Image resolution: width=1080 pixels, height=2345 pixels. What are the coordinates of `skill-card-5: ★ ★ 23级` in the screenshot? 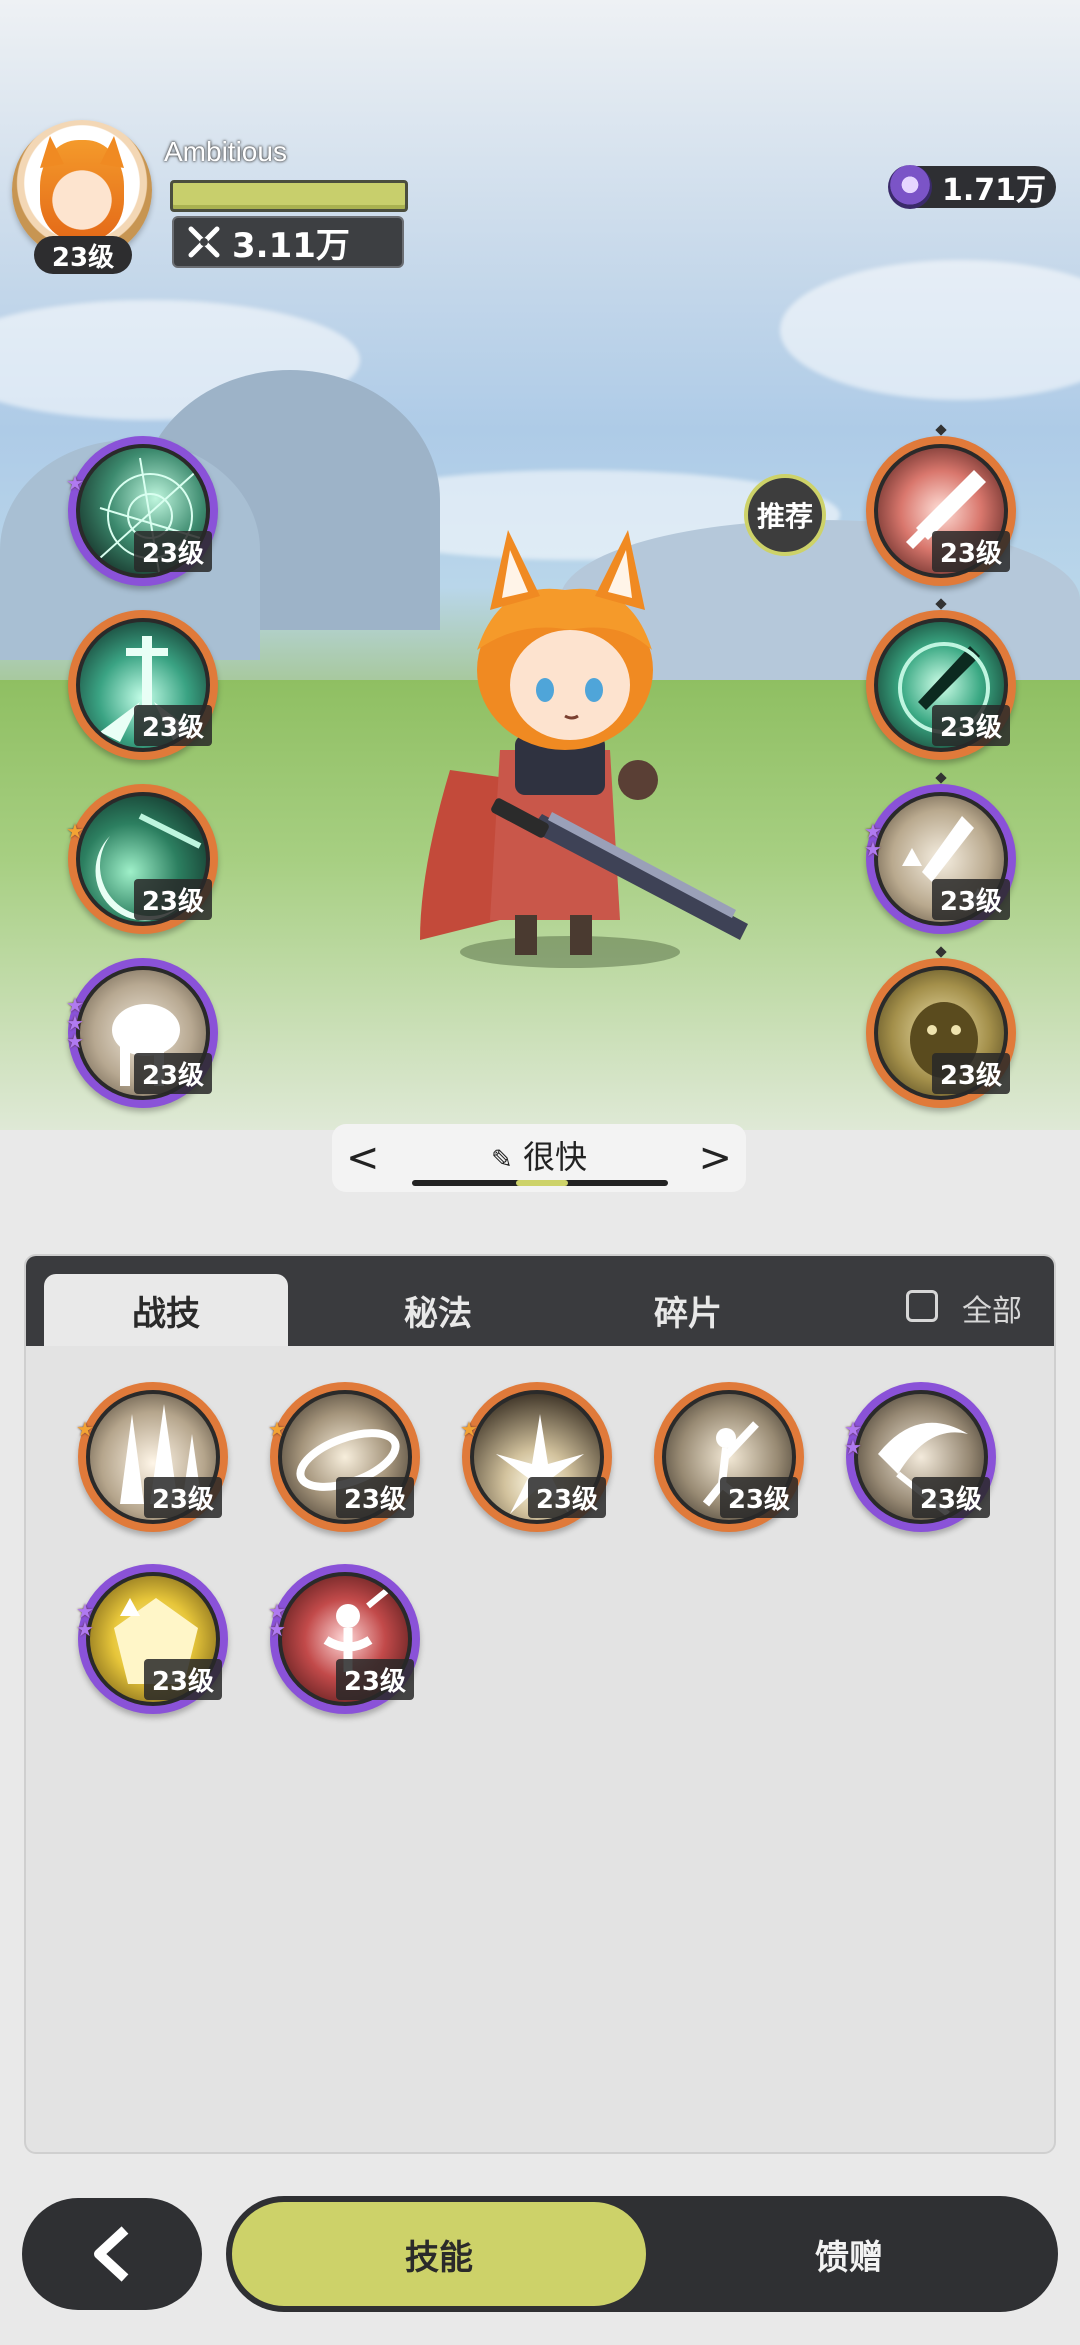 It's located at (920, 1457).